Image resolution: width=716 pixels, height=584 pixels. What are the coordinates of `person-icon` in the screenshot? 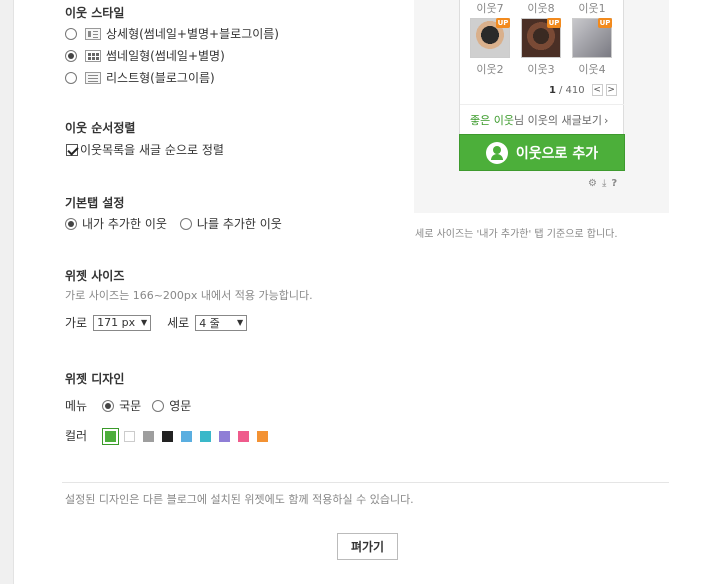 It's located at (496, 152).